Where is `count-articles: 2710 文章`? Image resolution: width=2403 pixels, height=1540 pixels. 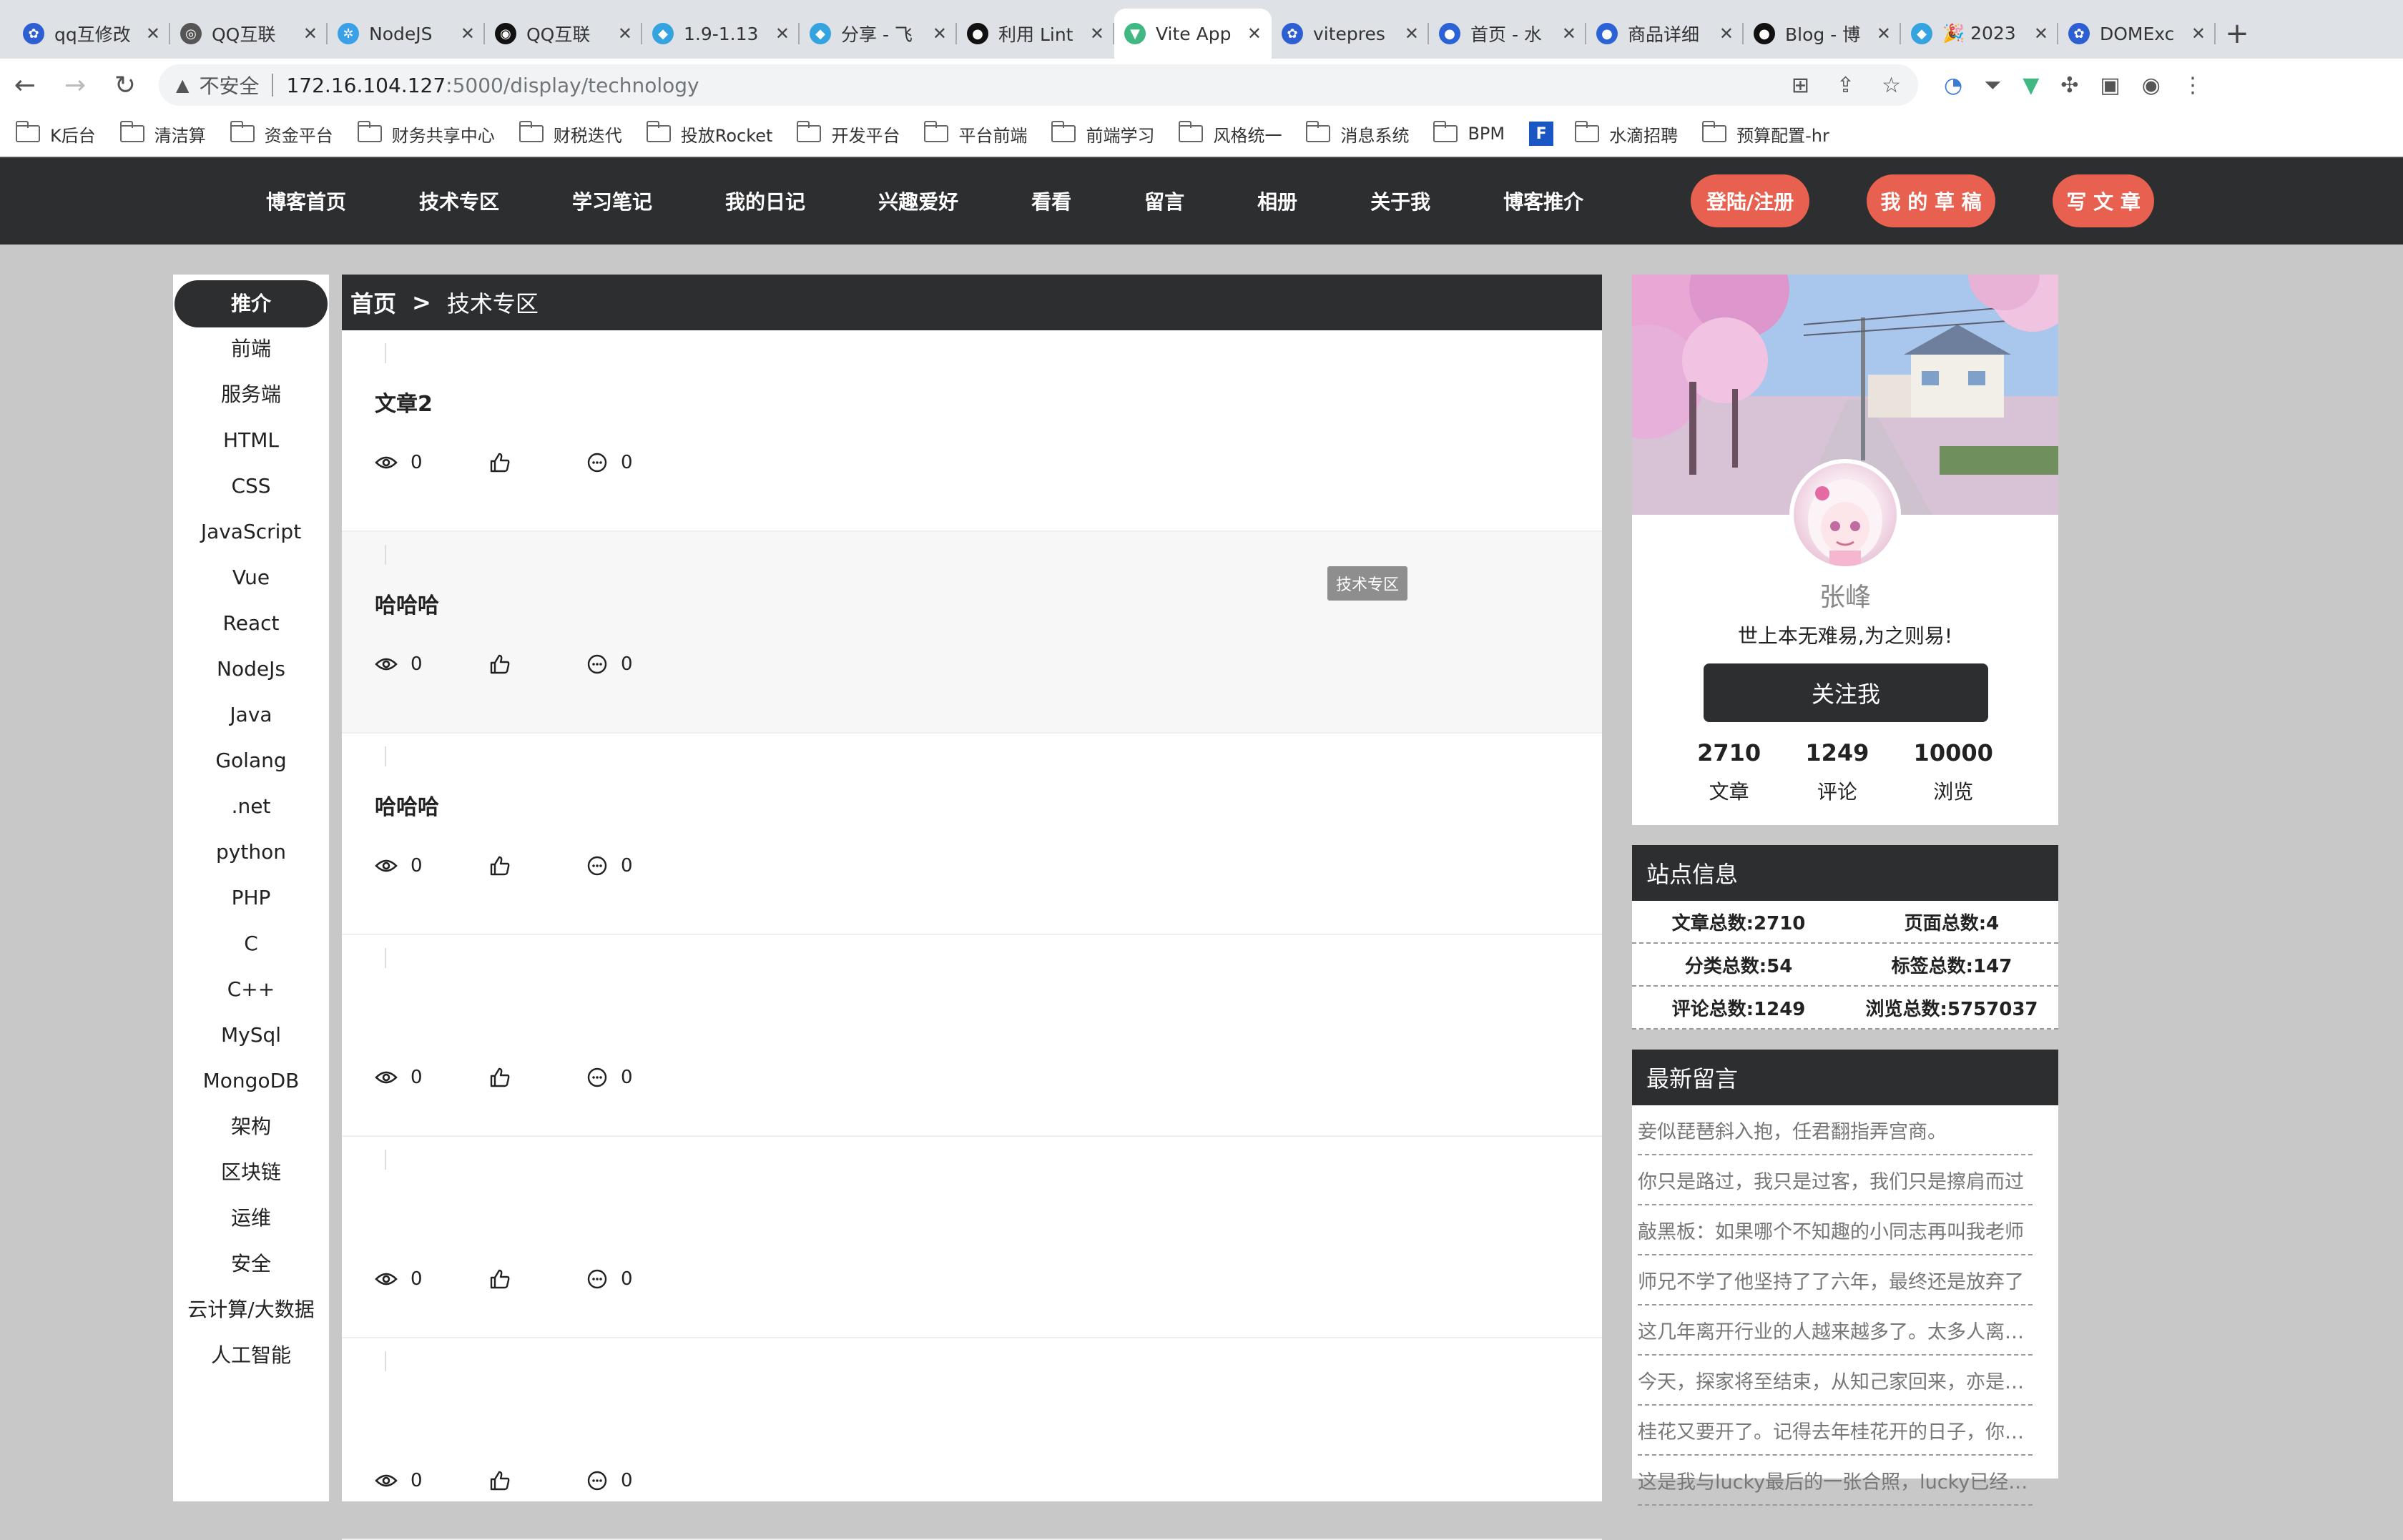 count-articles: 2710 文章 is located at coordinates (1729, 772).